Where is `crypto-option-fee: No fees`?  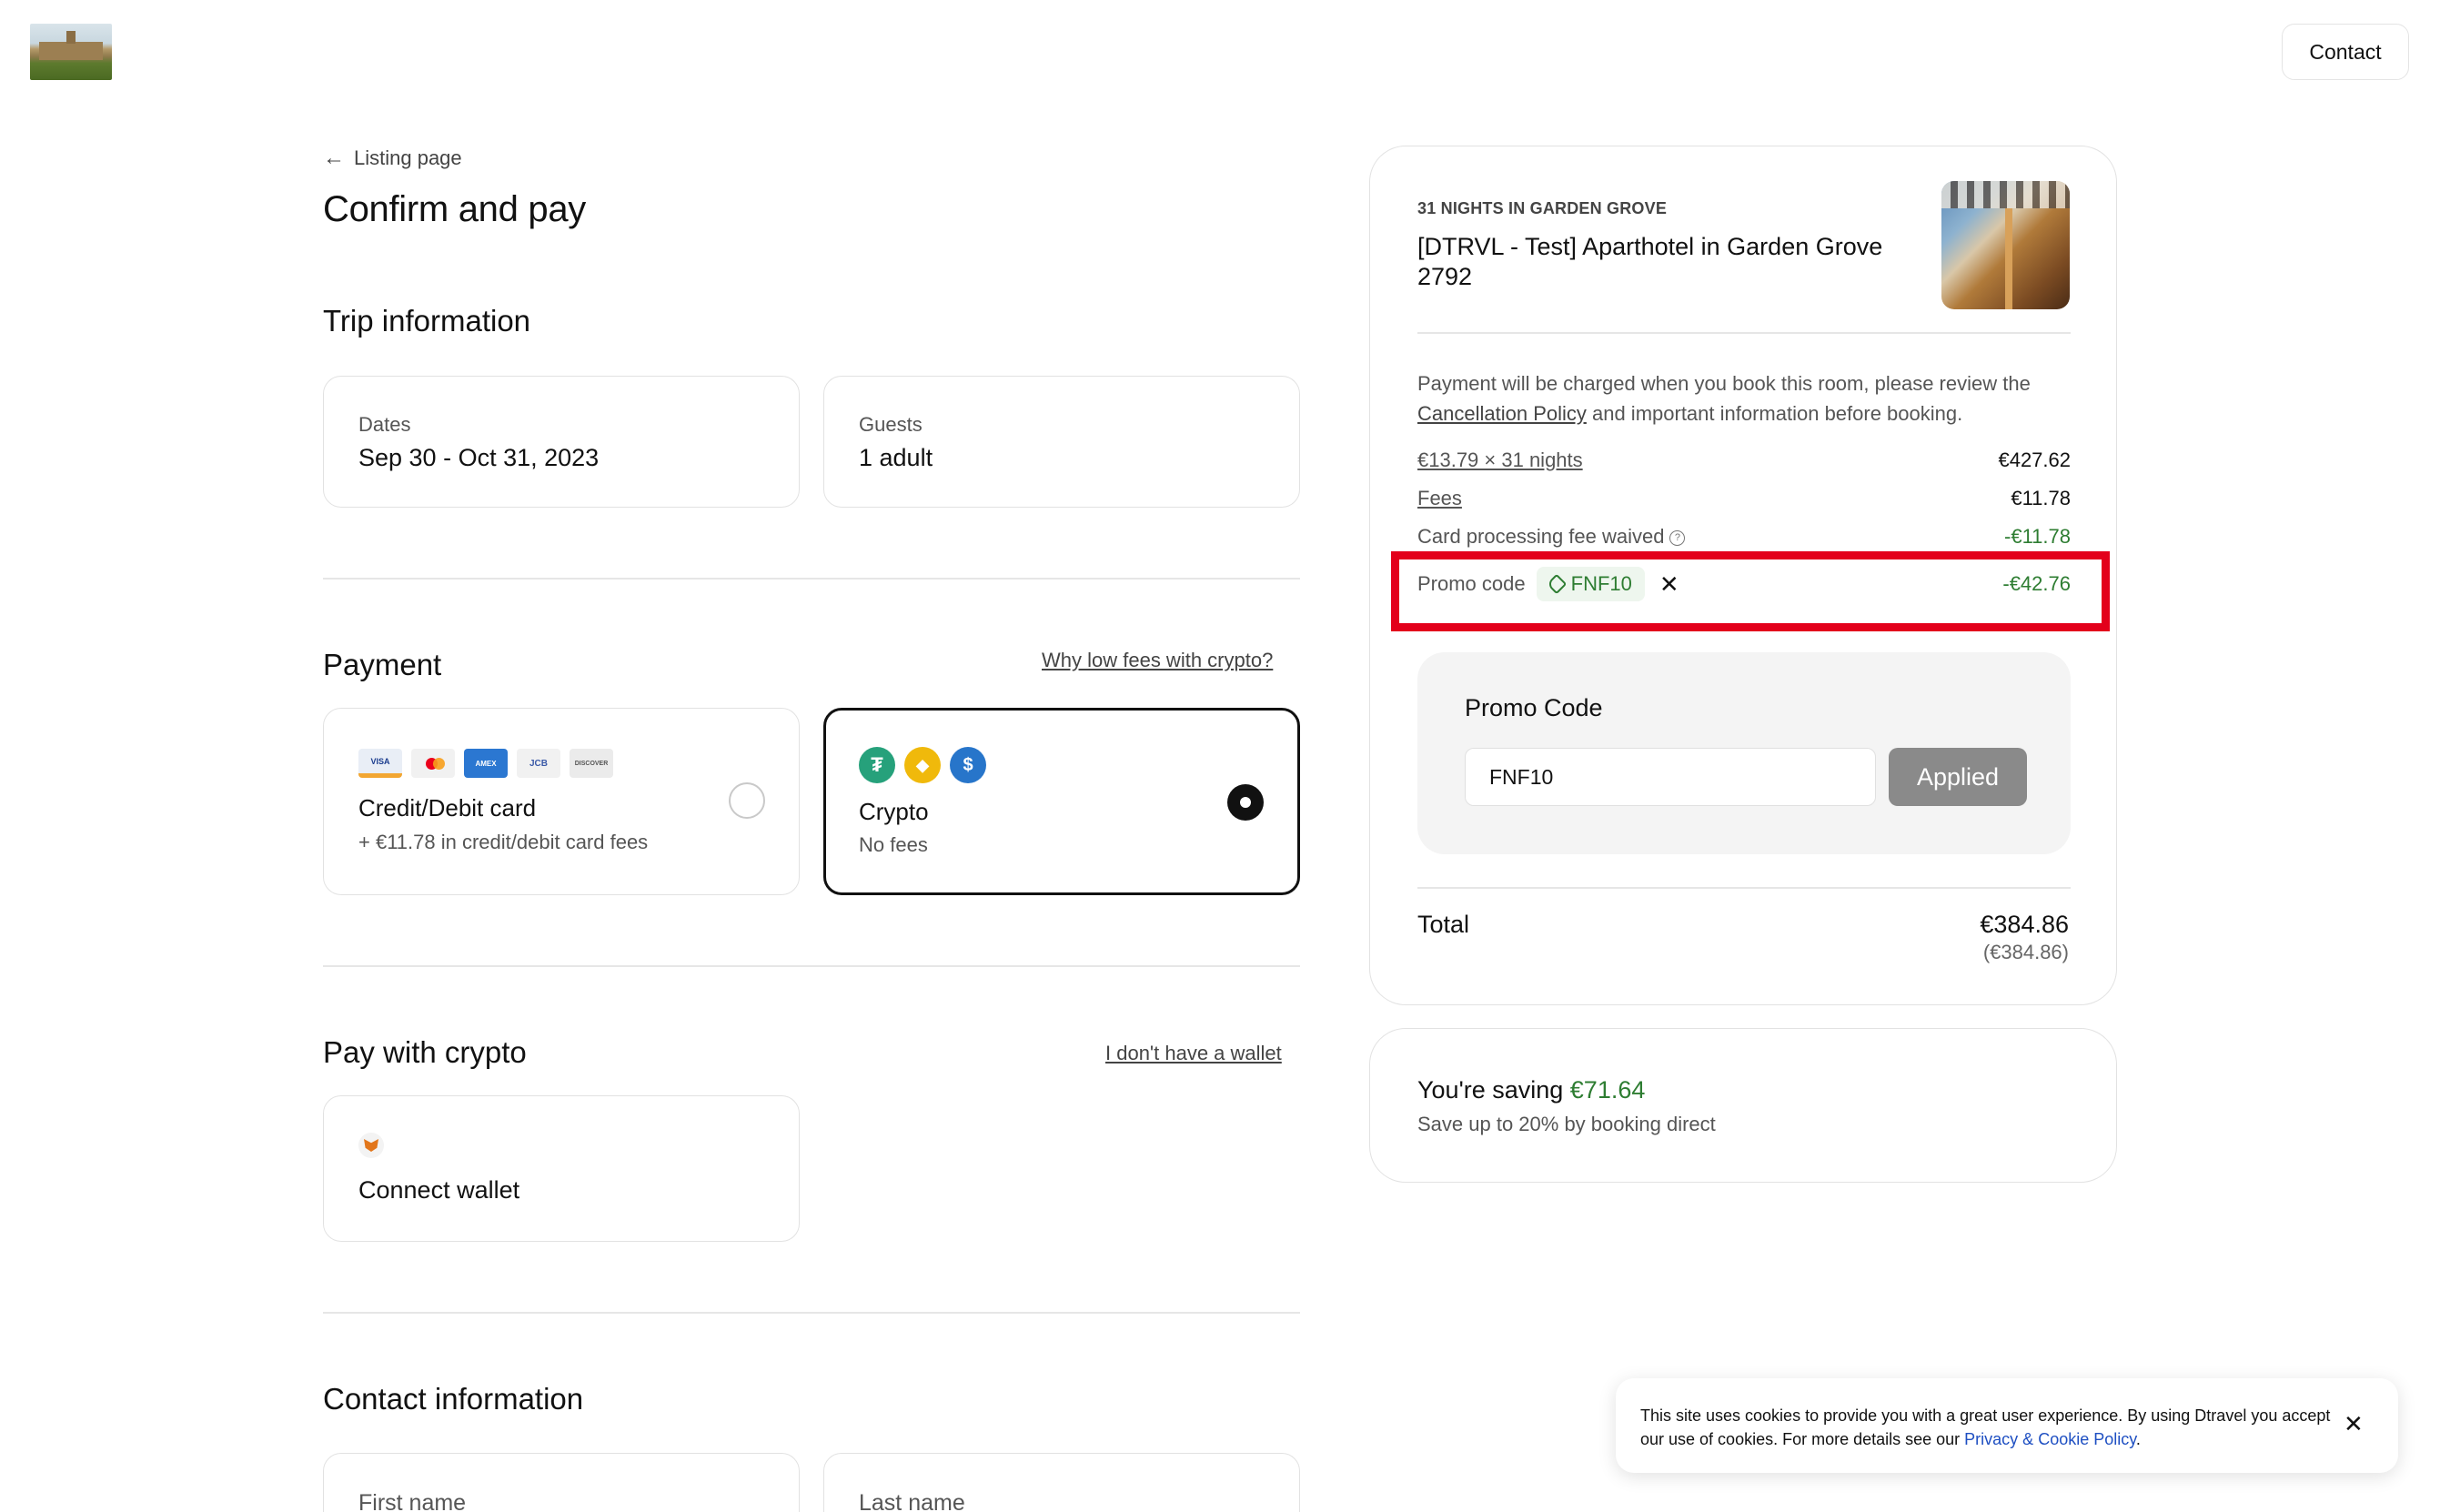
crypto-option-fee: No fees is located at coordinates (894, 845).